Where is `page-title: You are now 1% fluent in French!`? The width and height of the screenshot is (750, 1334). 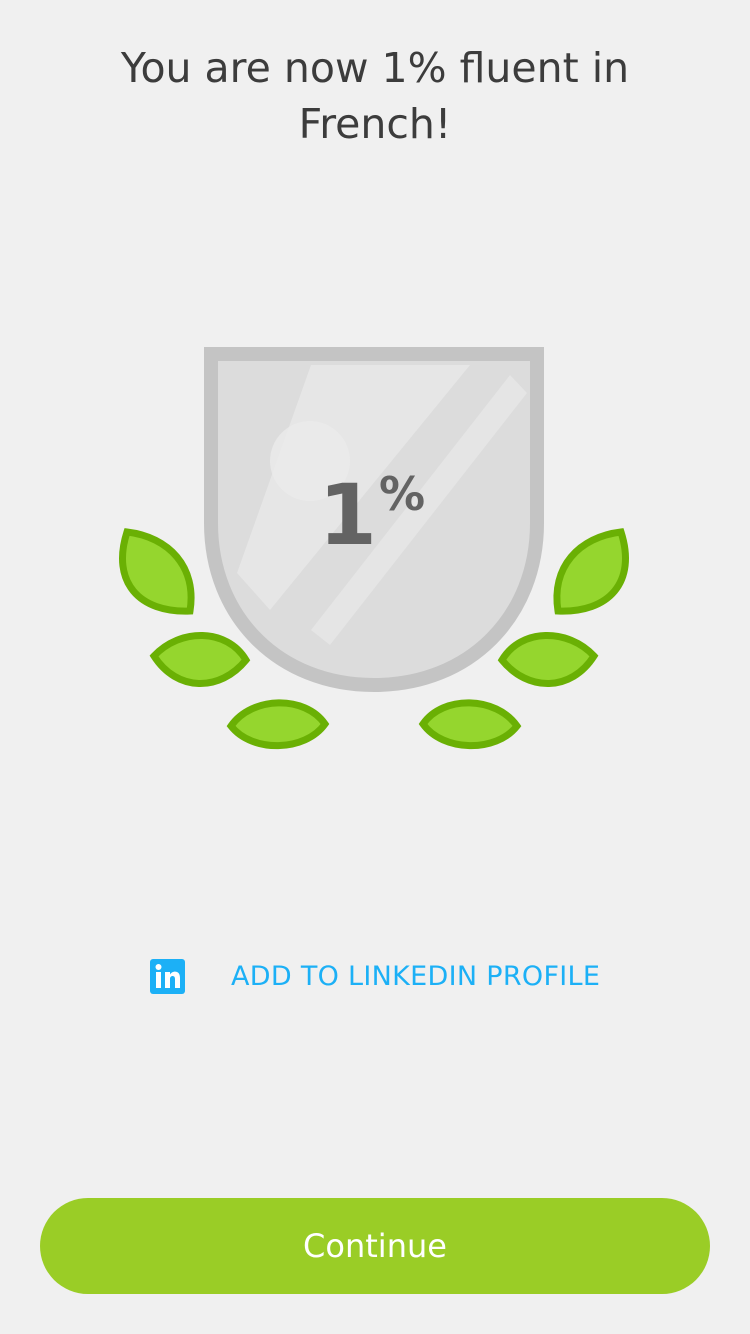 page-title: You are now 1% fluent in French! is located at coordinates (375, 96).